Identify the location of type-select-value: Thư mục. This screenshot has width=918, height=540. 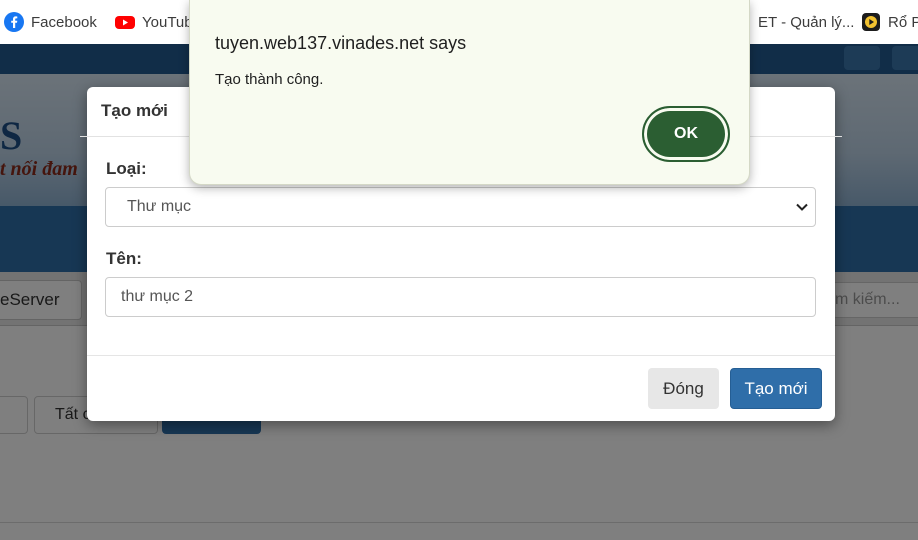
(159, 206).